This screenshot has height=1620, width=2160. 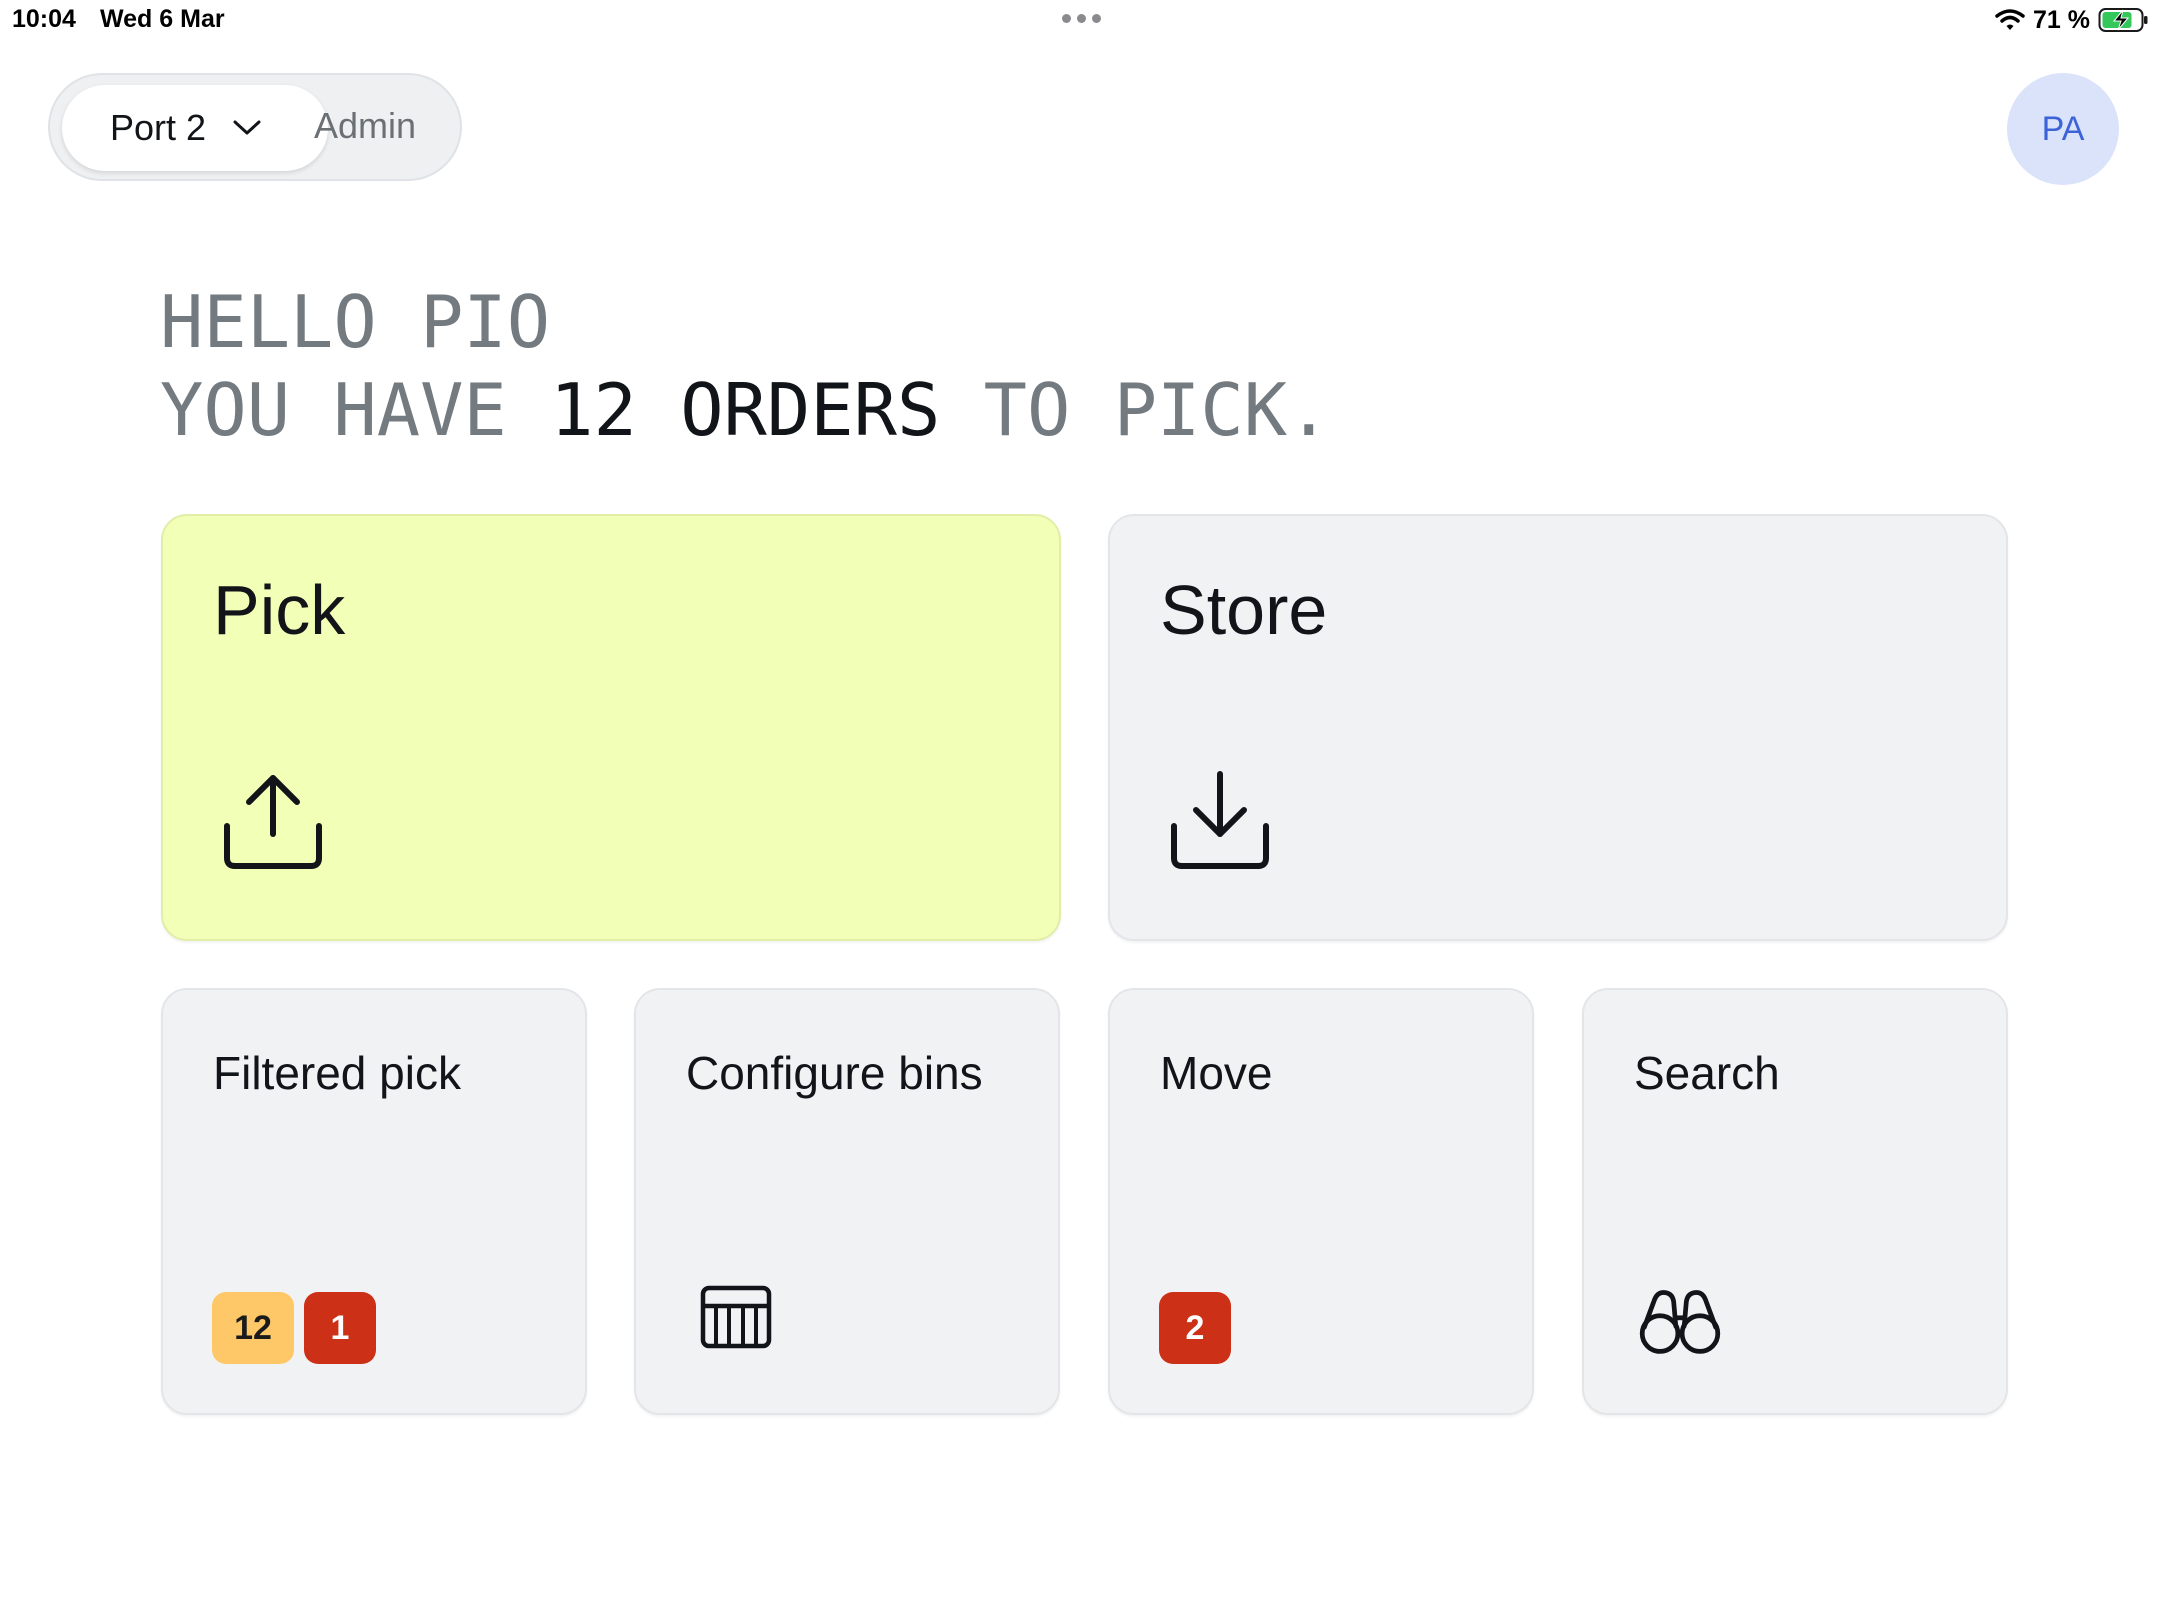 I want to click on move-badges: 2, so click(x=1195, y=1328).